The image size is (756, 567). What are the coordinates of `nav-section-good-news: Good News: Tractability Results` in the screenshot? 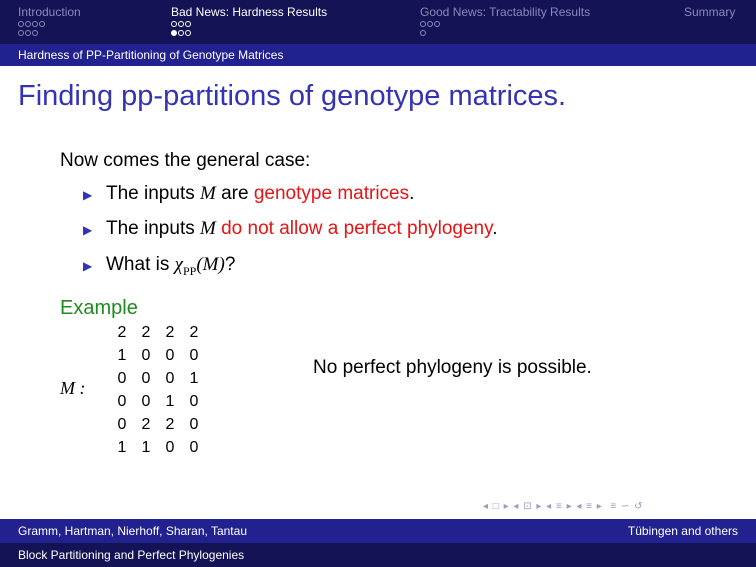 It's located at (505, 12).